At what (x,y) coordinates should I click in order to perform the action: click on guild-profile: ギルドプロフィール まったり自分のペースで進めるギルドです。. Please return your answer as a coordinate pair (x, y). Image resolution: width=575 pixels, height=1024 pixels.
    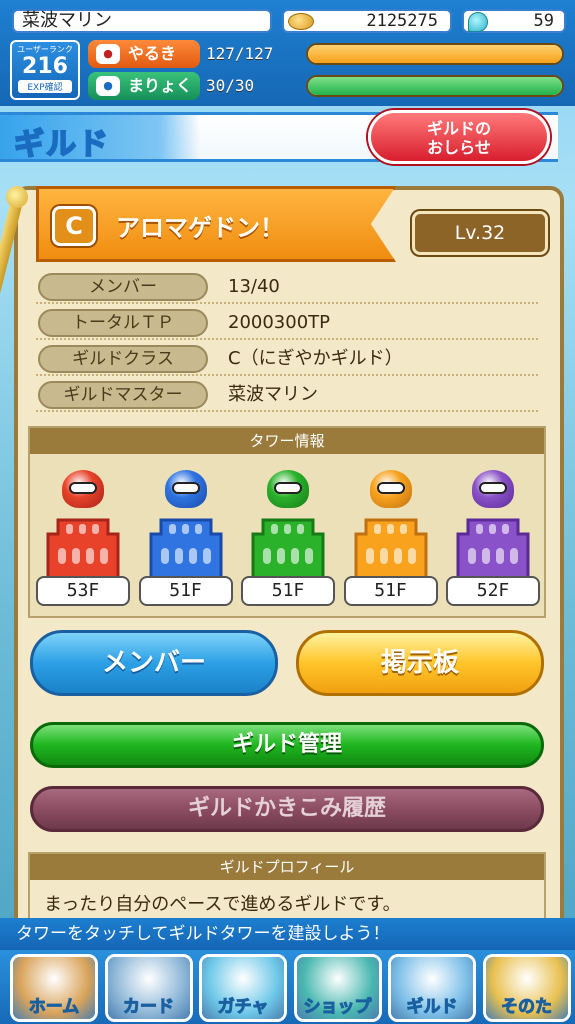
    Looking at the image, I should click on (287, 887).